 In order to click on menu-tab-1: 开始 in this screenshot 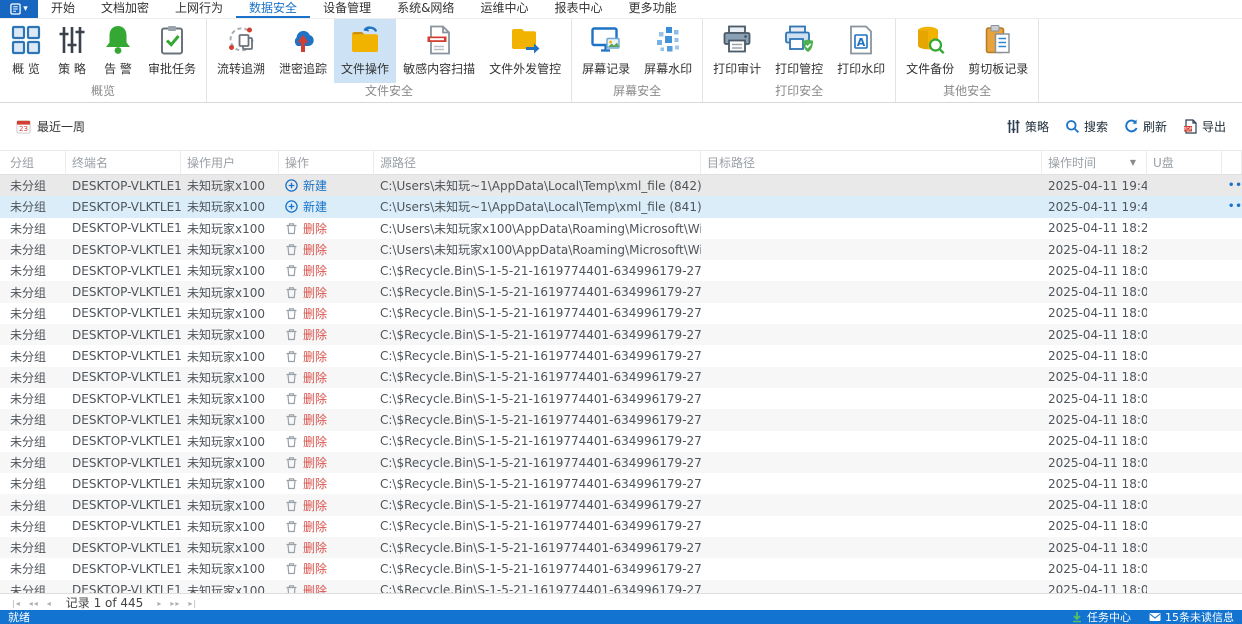, I will do `click(63, 9)`.